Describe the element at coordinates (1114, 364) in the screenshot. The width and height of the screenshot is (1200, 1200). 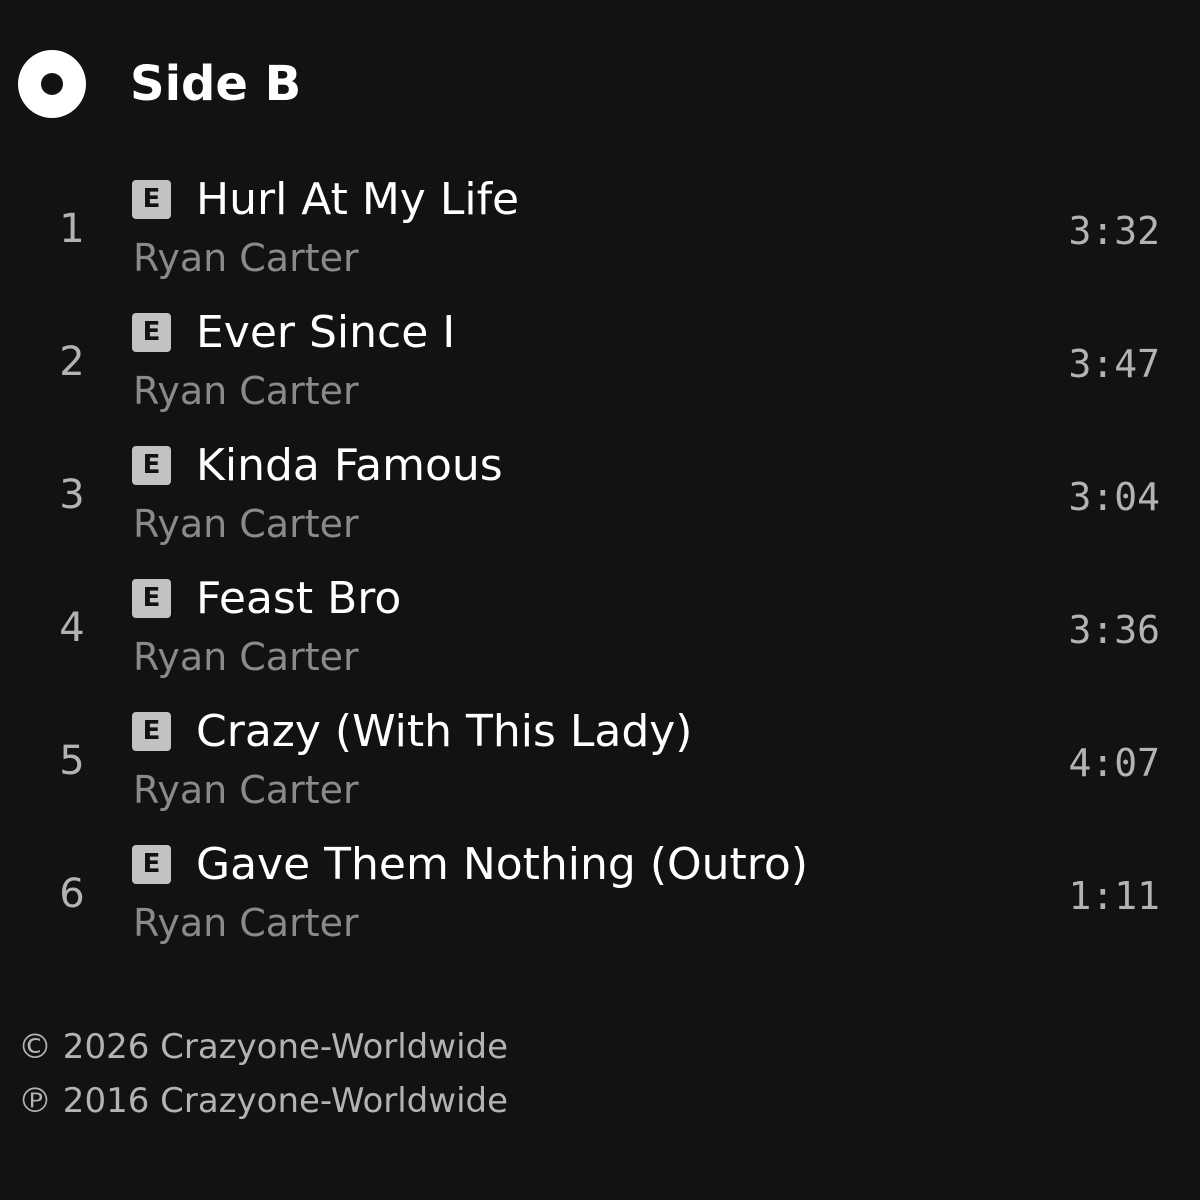
I see `track-duration: 3:47` at that location.